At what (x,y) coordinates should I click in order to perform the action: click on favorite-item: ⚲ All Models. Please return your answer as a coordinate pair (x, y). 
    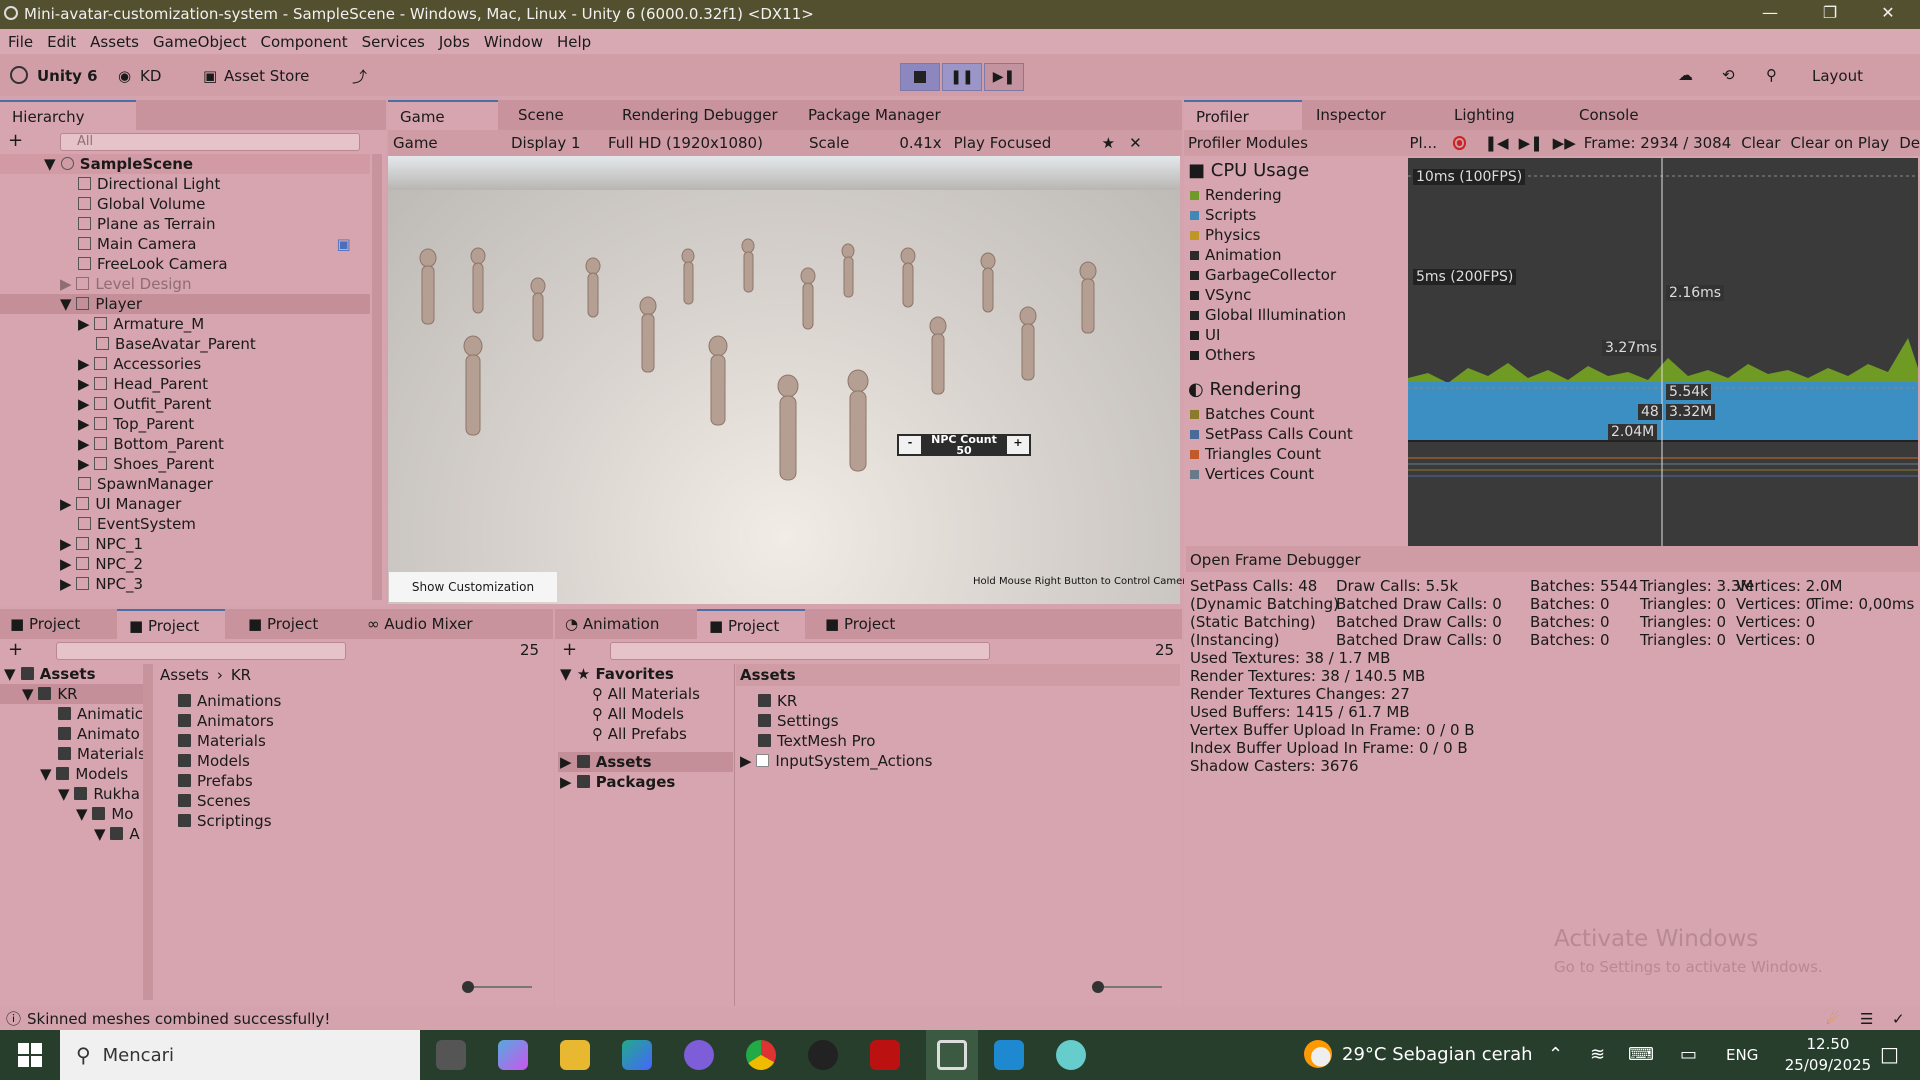
    Looking at the image, I should click on (645, 714).